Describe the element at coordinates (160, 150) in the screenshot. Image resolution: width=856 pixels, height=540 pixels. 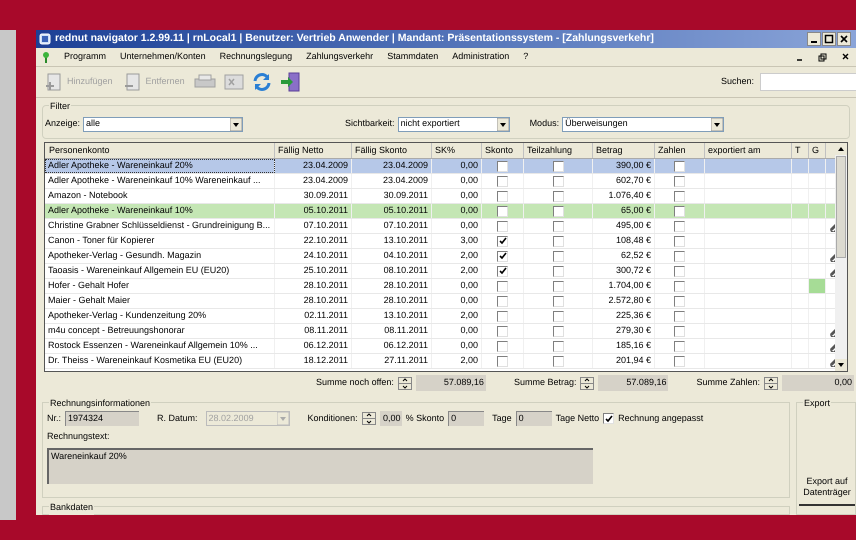
I see `column-header: Personenkonto` at that location.